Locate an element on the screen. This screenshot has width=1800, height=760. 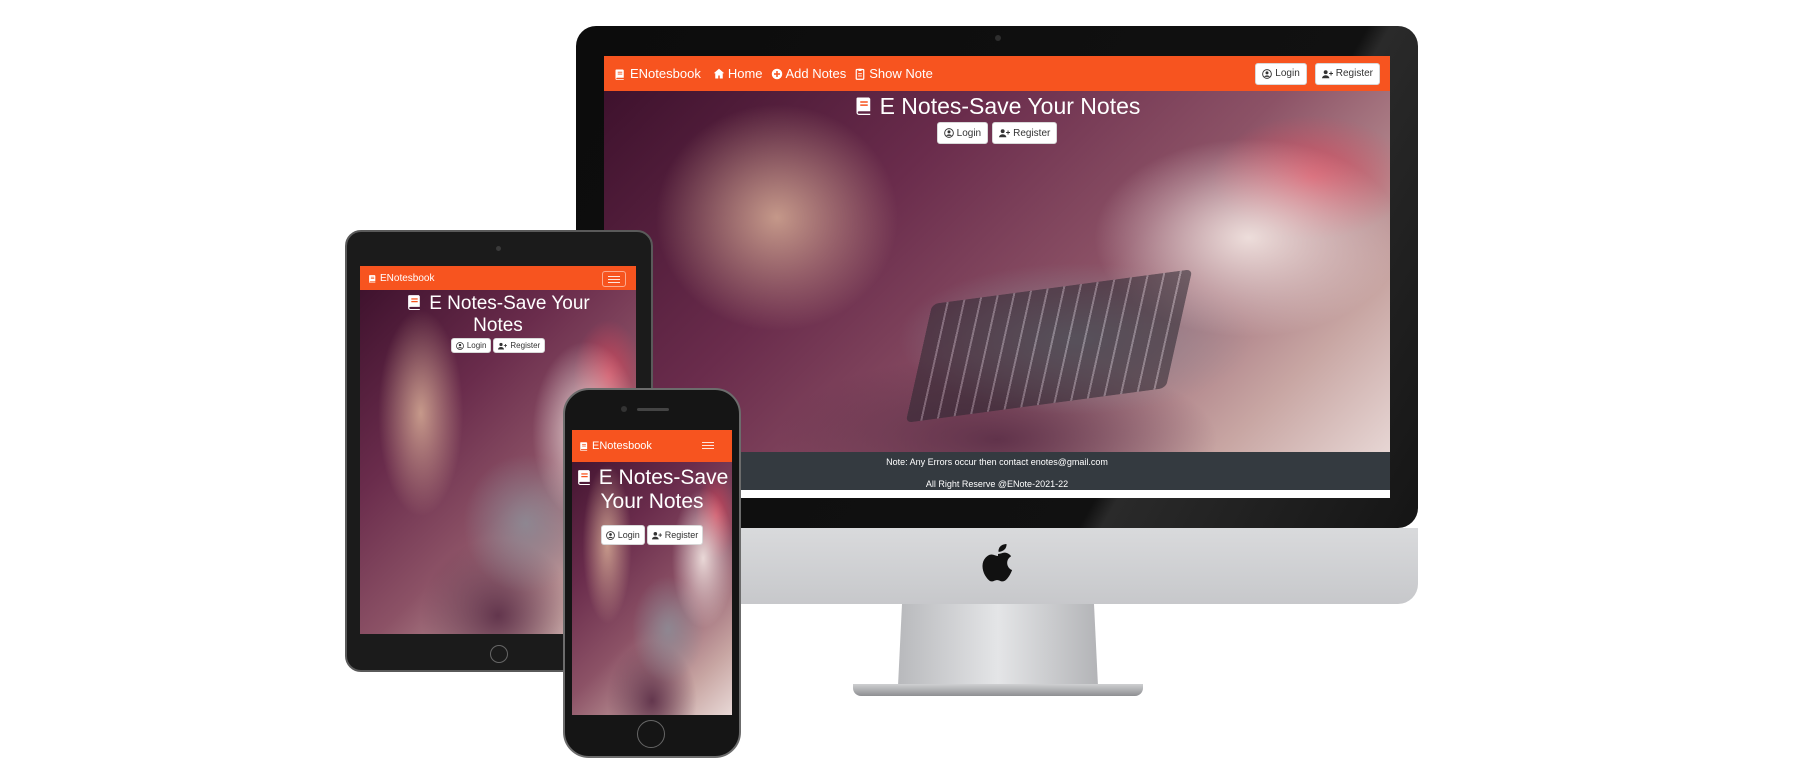
imac-camera is located at coordinates (998, 38).